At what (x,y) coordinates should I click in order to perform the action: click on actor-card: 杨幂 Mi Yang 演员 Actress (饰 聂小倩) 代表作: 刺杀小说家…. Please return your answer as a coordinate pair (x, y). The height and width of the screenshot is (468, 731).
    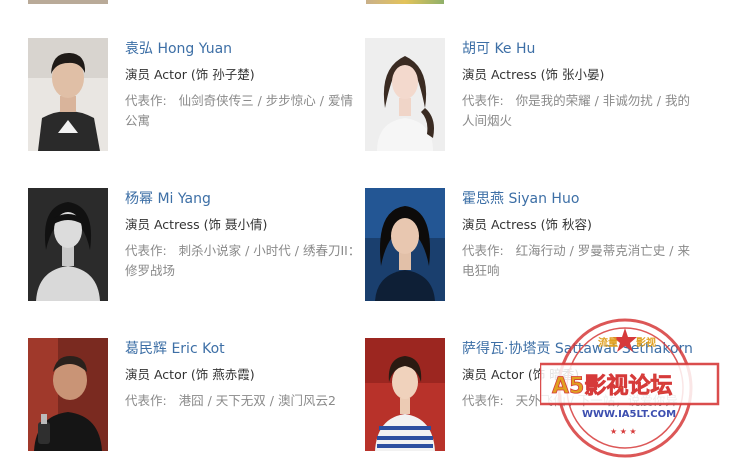
    Looking at the image, I should click on (198, 245).